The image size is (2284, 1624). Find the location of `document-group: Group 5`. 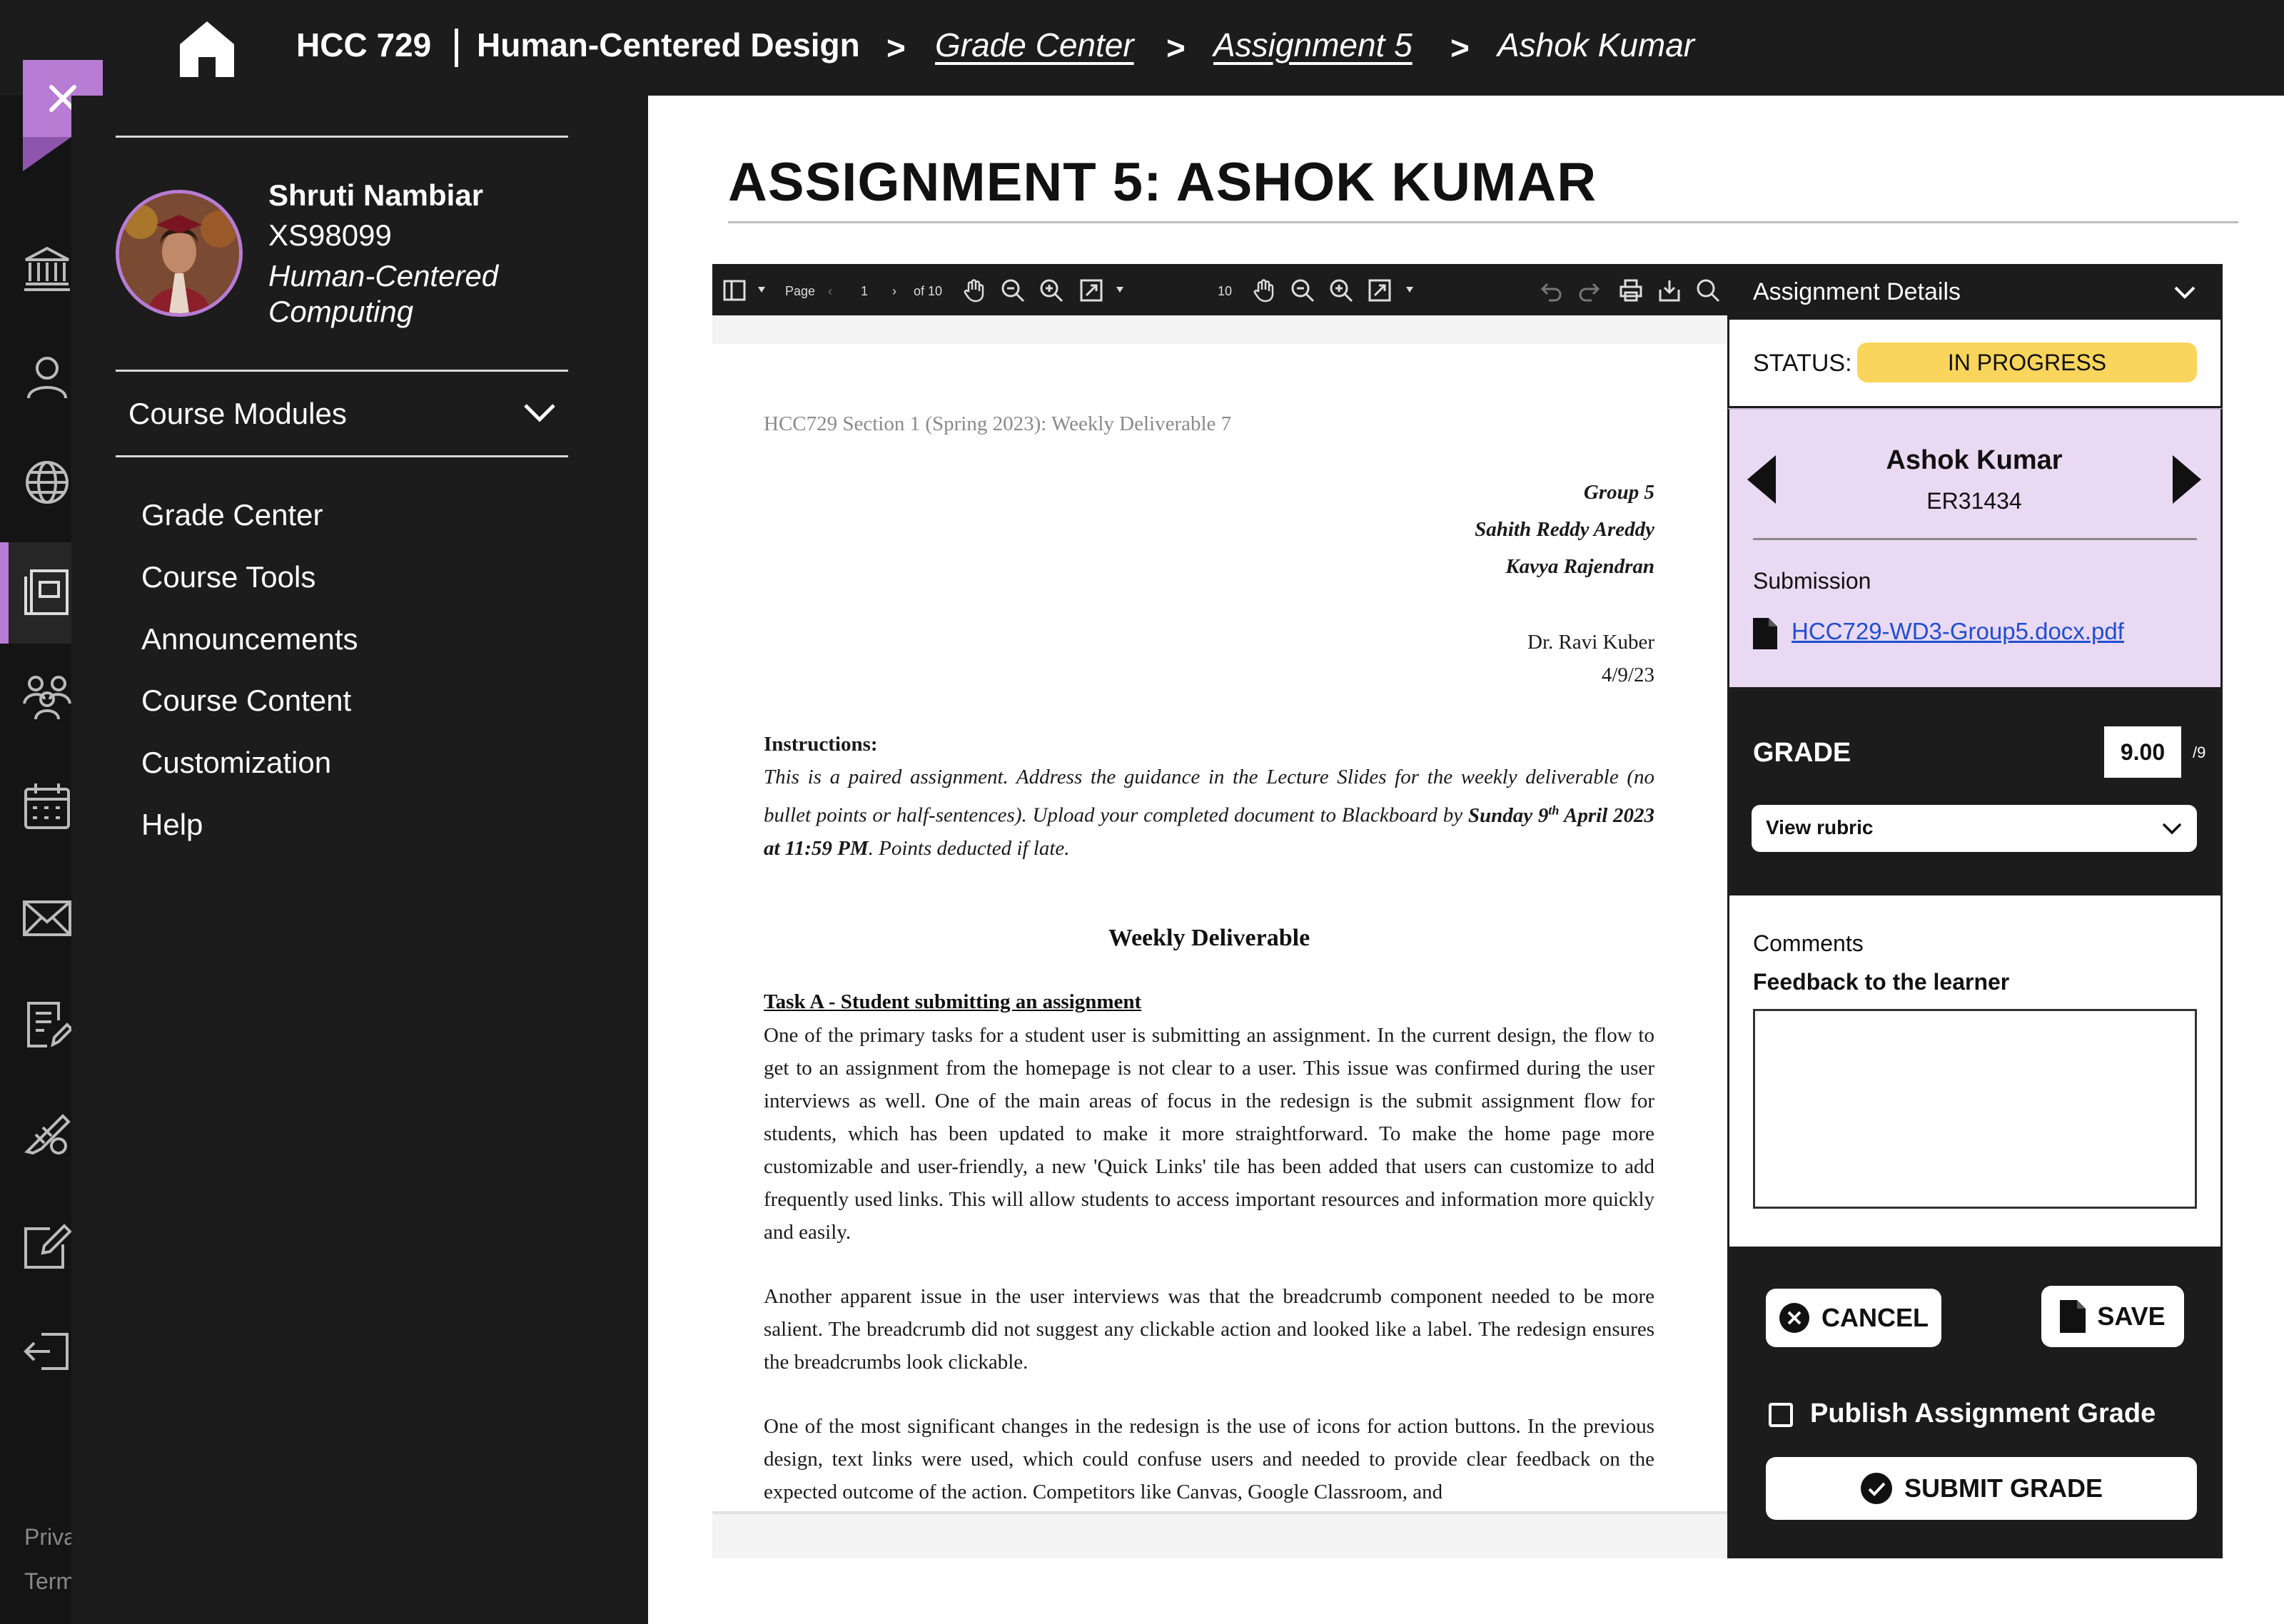

document-group: Group 5 is located at coordinates (1618, 492).